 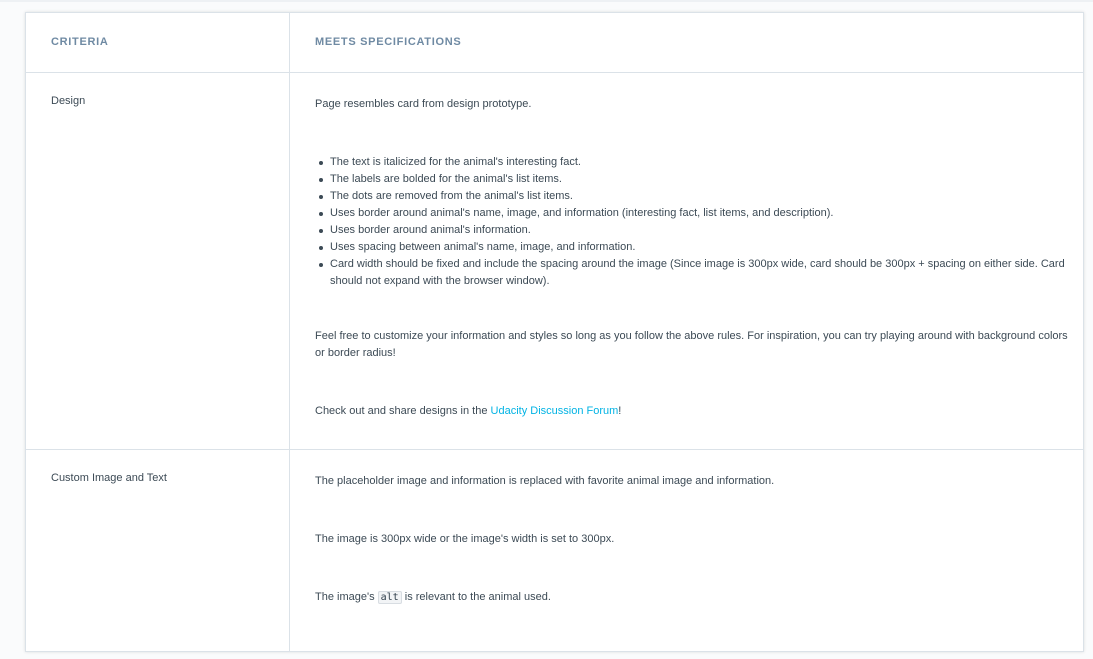 What do you see at coordinates (697, 230) in the screenshot?
I see `list-item: Uses border around animal's information.` at bounding box center [697, 230].